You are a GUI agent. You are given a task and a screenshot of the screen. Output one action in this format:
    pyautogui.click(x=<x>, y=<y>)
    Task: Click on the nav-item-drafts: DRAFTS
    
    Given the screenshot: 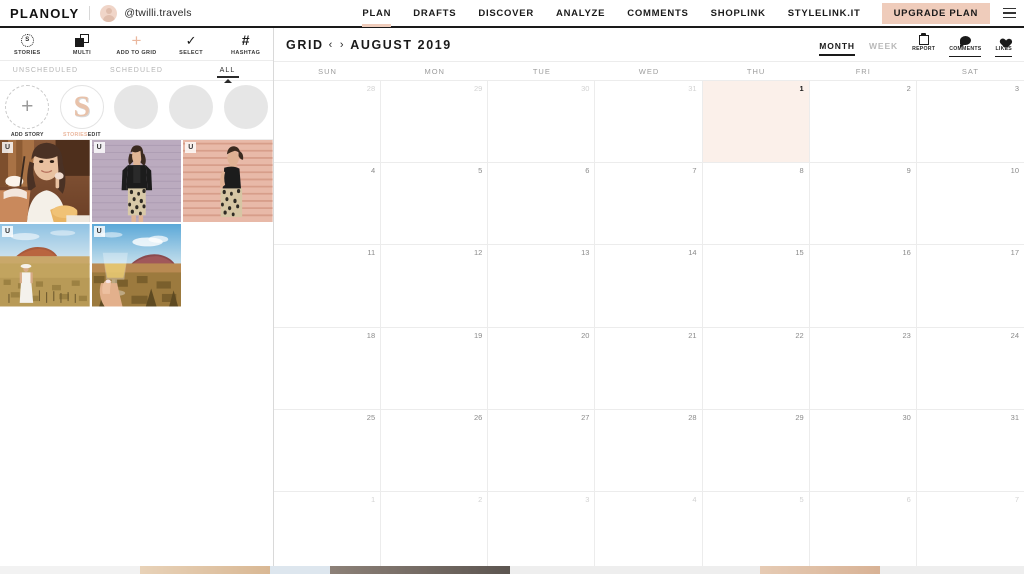 What is the action you would take?
    pyautogui.click(x=434, y=13)
    